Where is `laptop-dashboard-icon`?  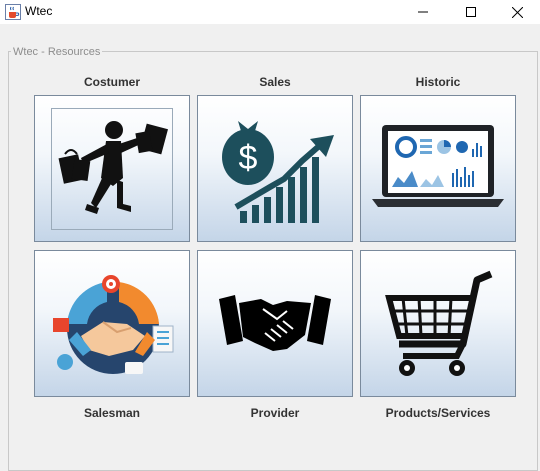
laptop-dashboard-icon is located at coordinates (438, 165).